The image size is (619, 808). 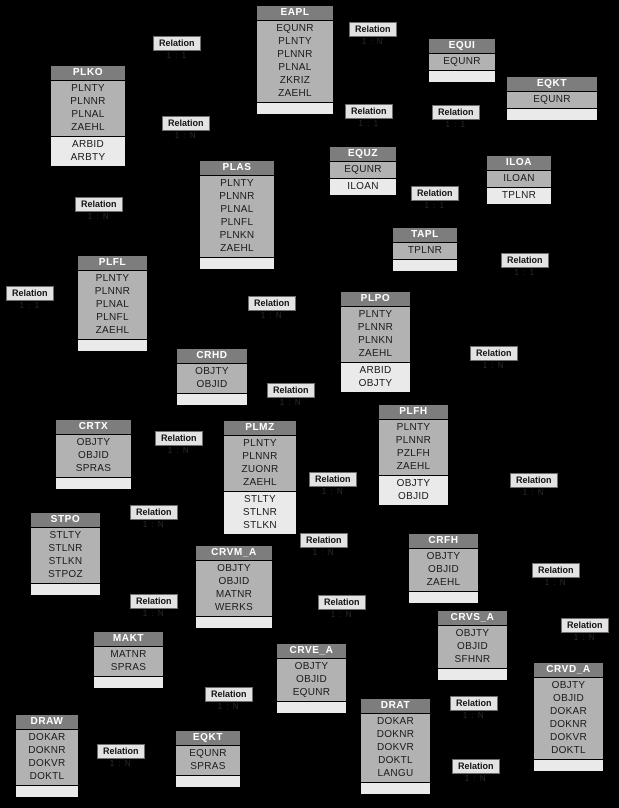 I want to click on entity-box-eqkt: EQKT EQUNR, so click(x=552, y=98).